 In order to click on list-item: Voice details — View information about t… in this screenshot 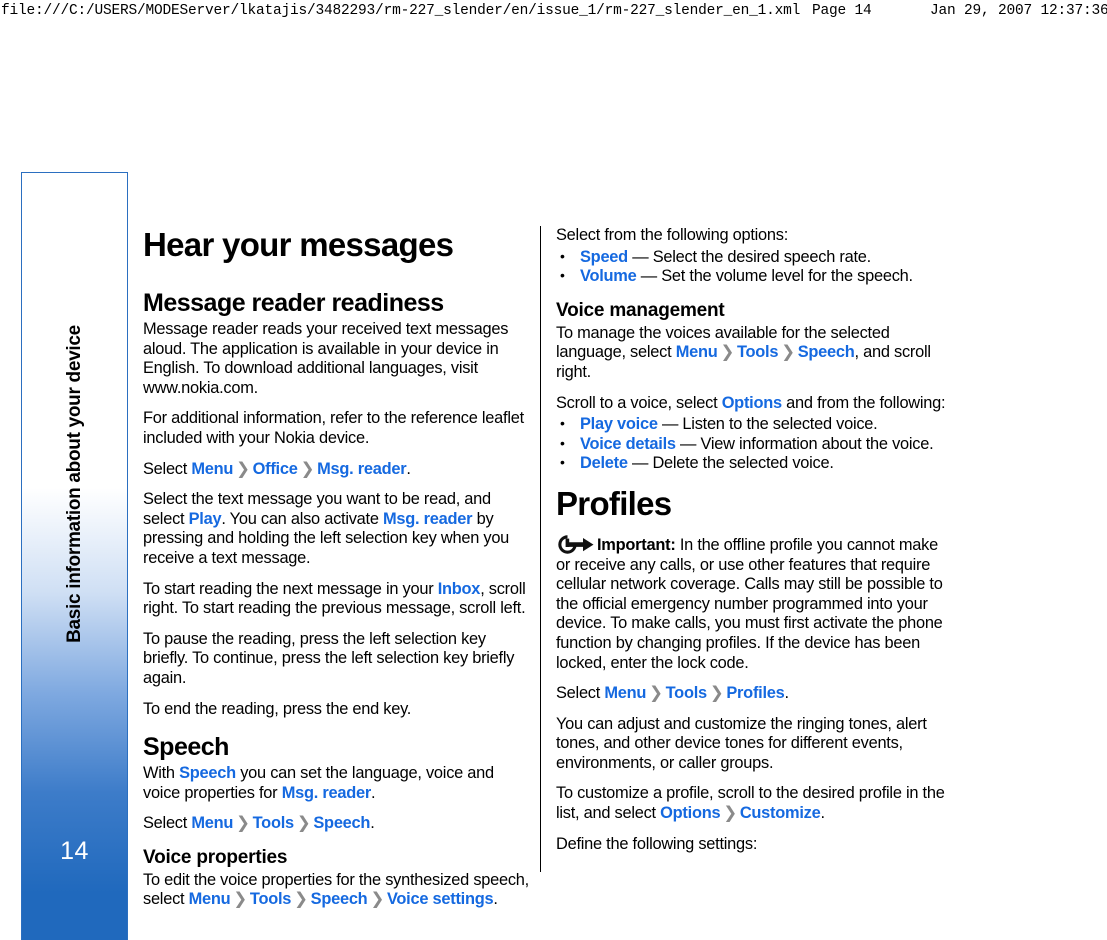, I will do `click(755, 444)`.